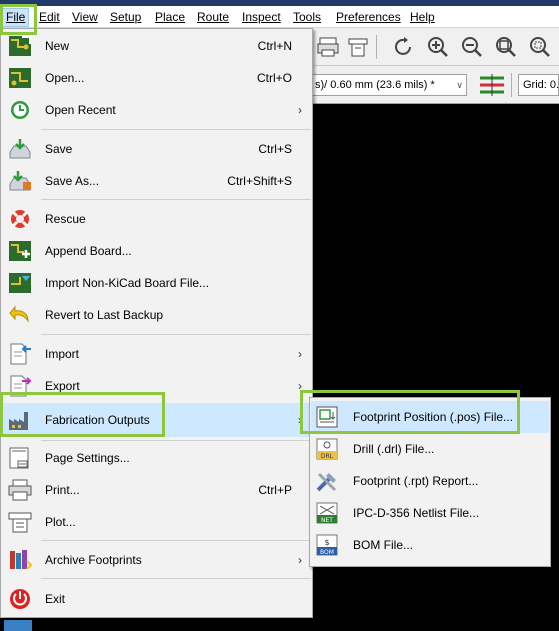 The image size is (559, 631). I want to click on menu-item-shortcut: Ctrl+N, so click(274, 46).